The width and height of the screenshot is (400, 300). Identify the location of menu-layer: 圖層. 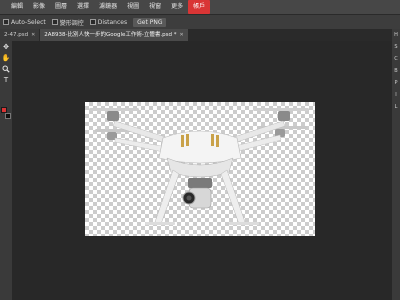
(61, 7).